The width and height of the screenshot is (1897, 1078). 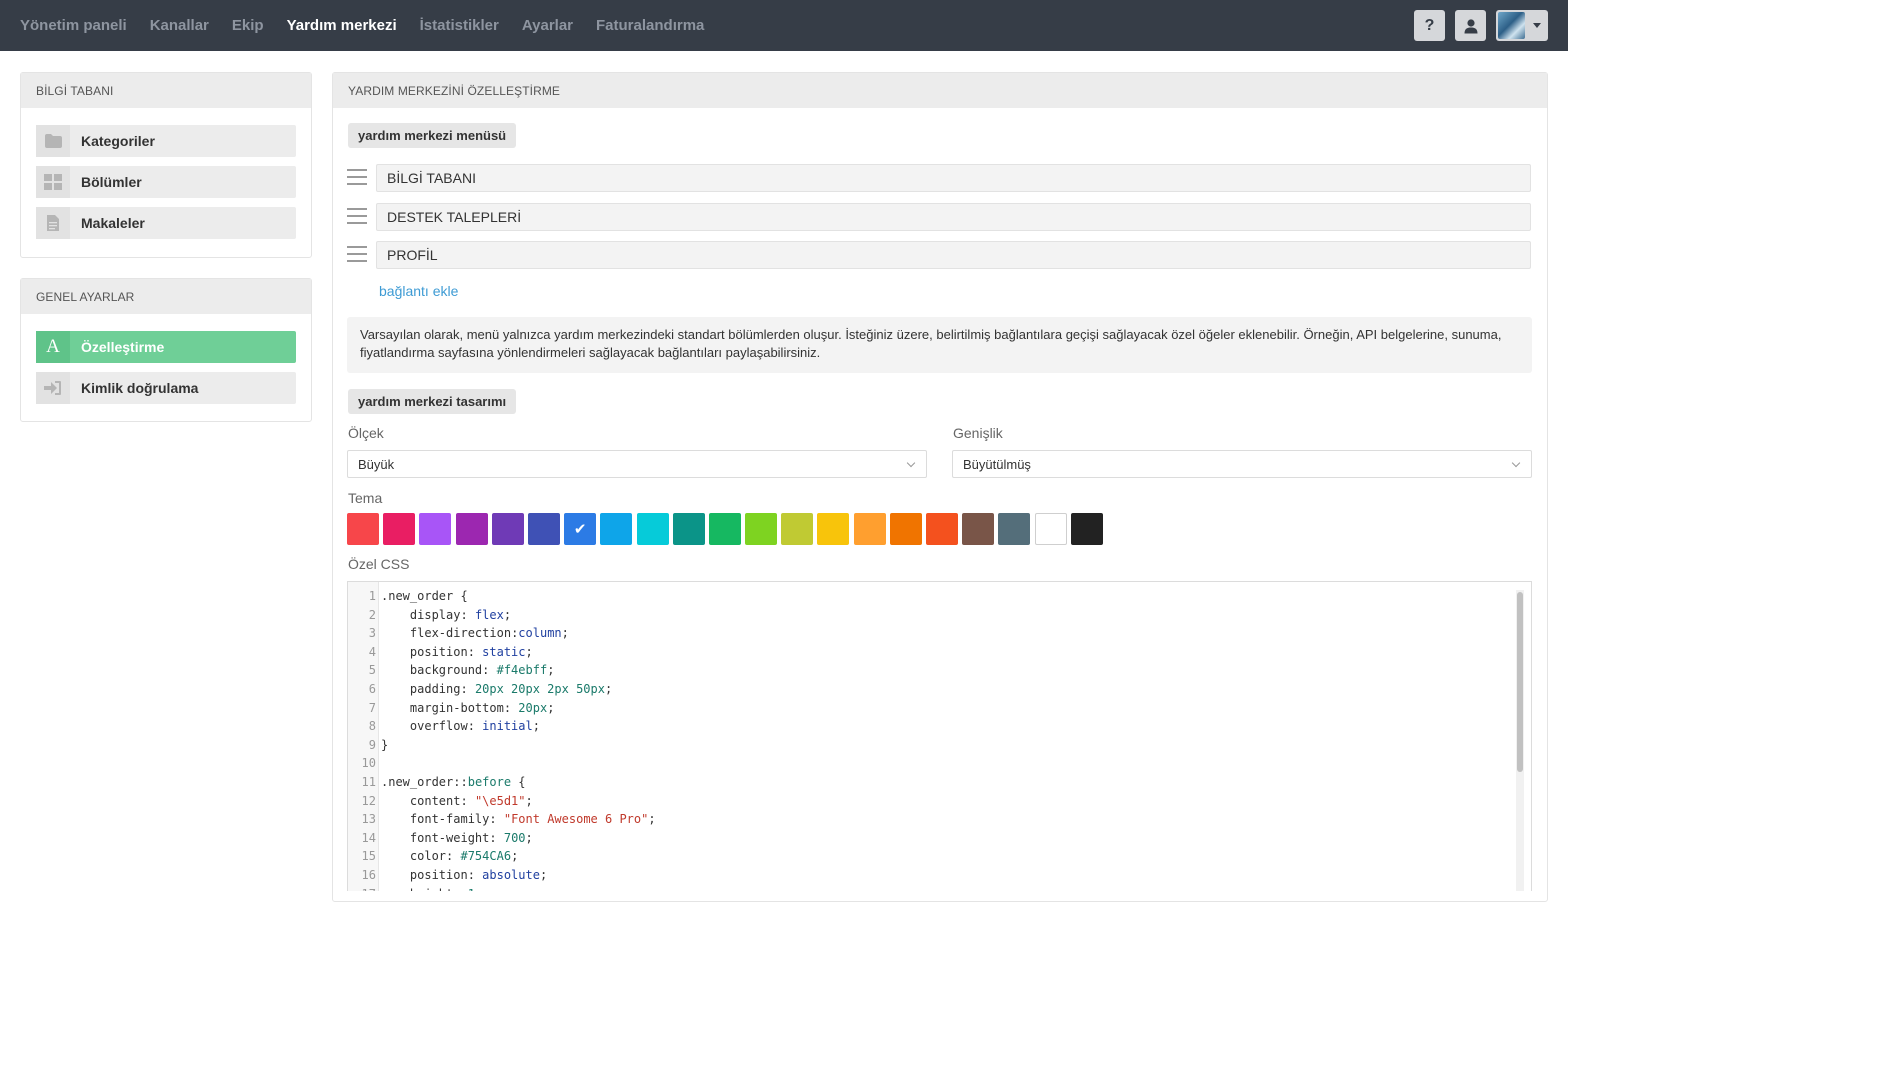 What do you see at coordinates (997, 464) in the screenshot?
I see `width-value: Büyütülmüş` at bounding box center [997, 464].